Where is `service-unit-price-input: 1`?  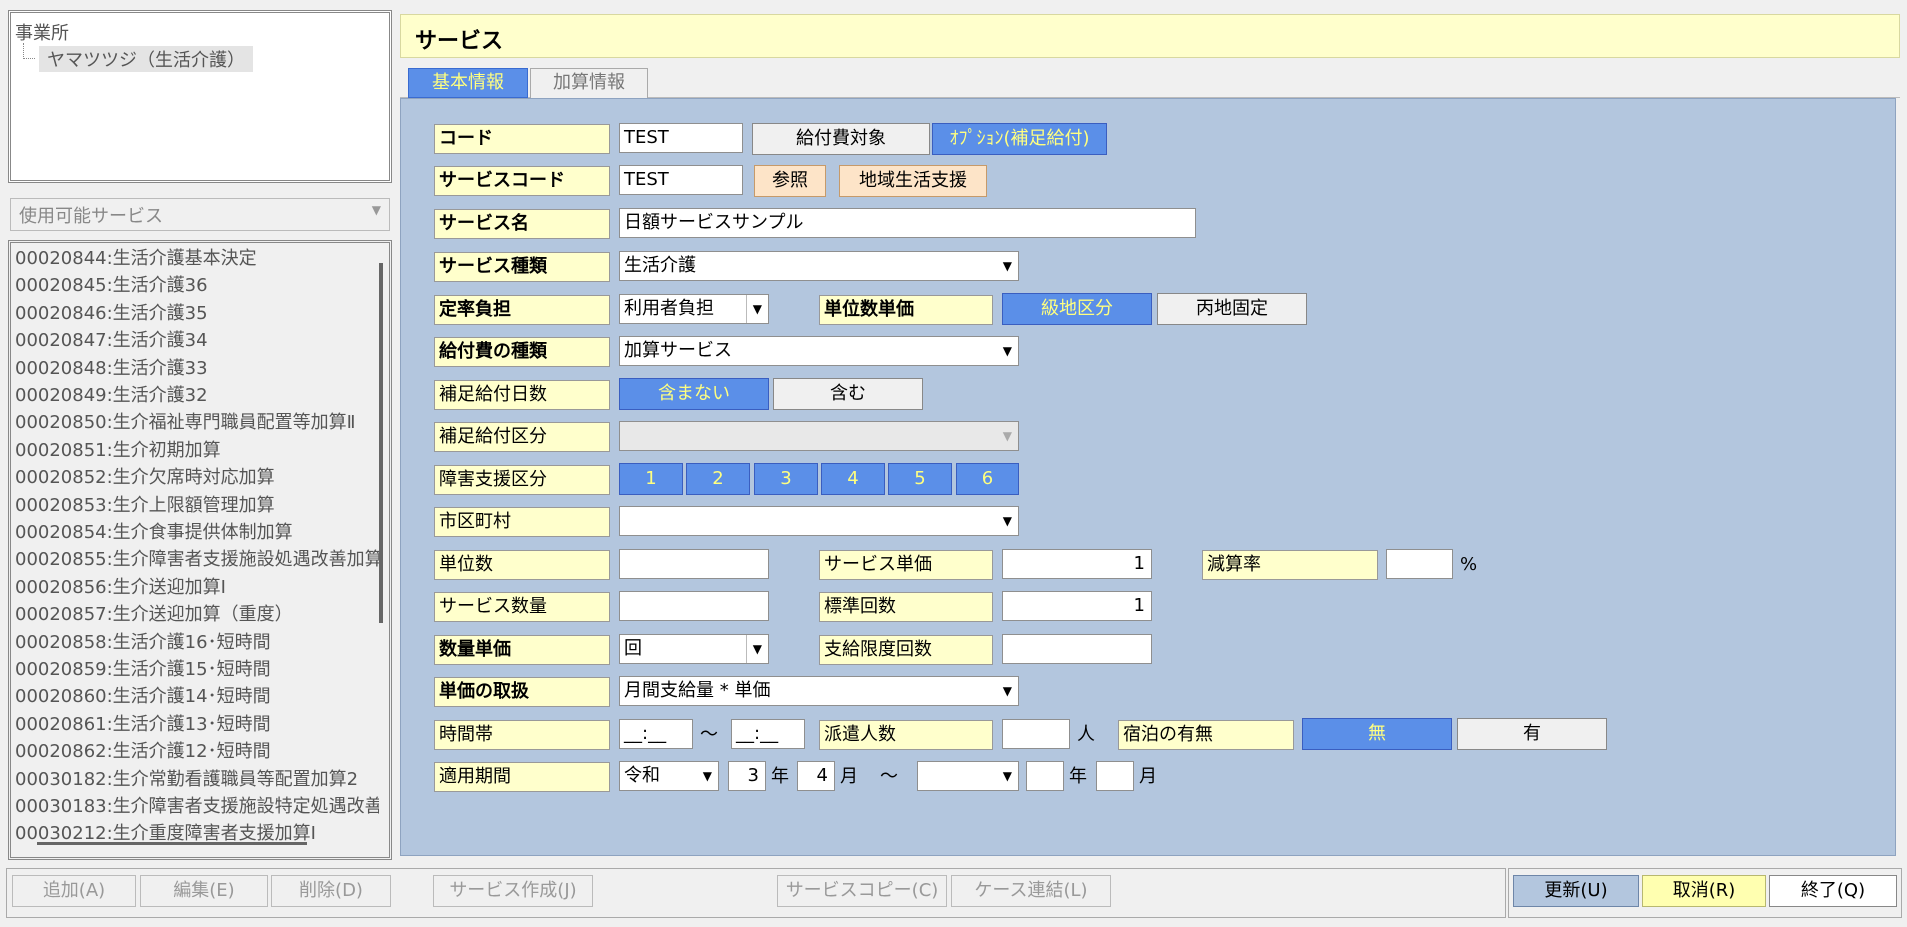 service-unit-price-input: 1 is located at coordinates (1077, 564).